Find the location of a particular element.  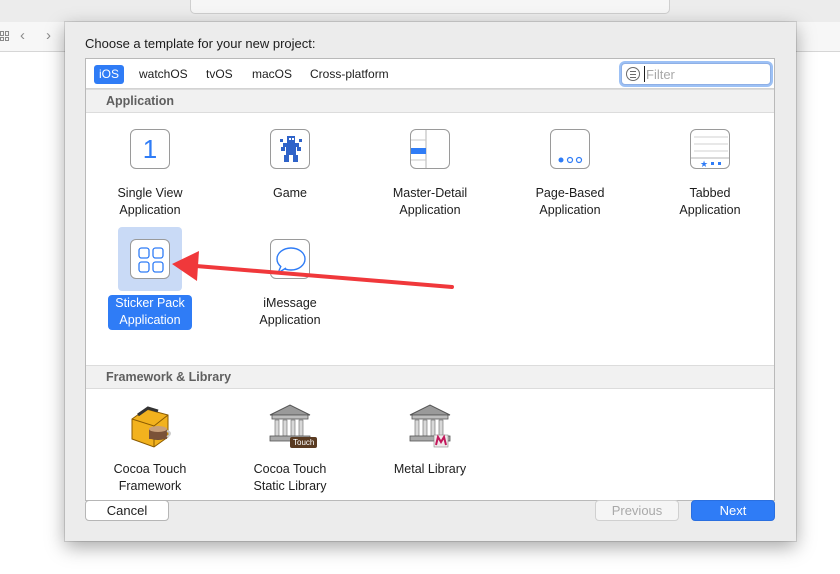

metal-library-icon is located at coordinates (430, 426).